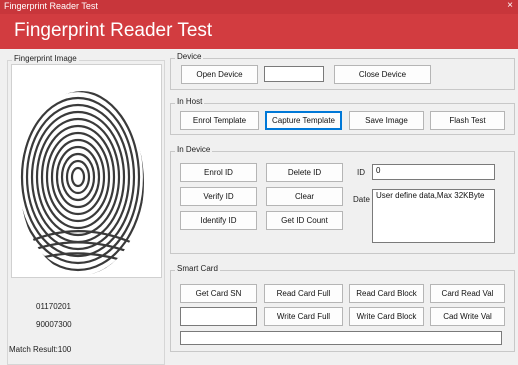 The image size is (518, 365). Describe the element at coordinates (467, 293) in the screenshot. I see `card-read-val-button: Card Read Val` at that location.